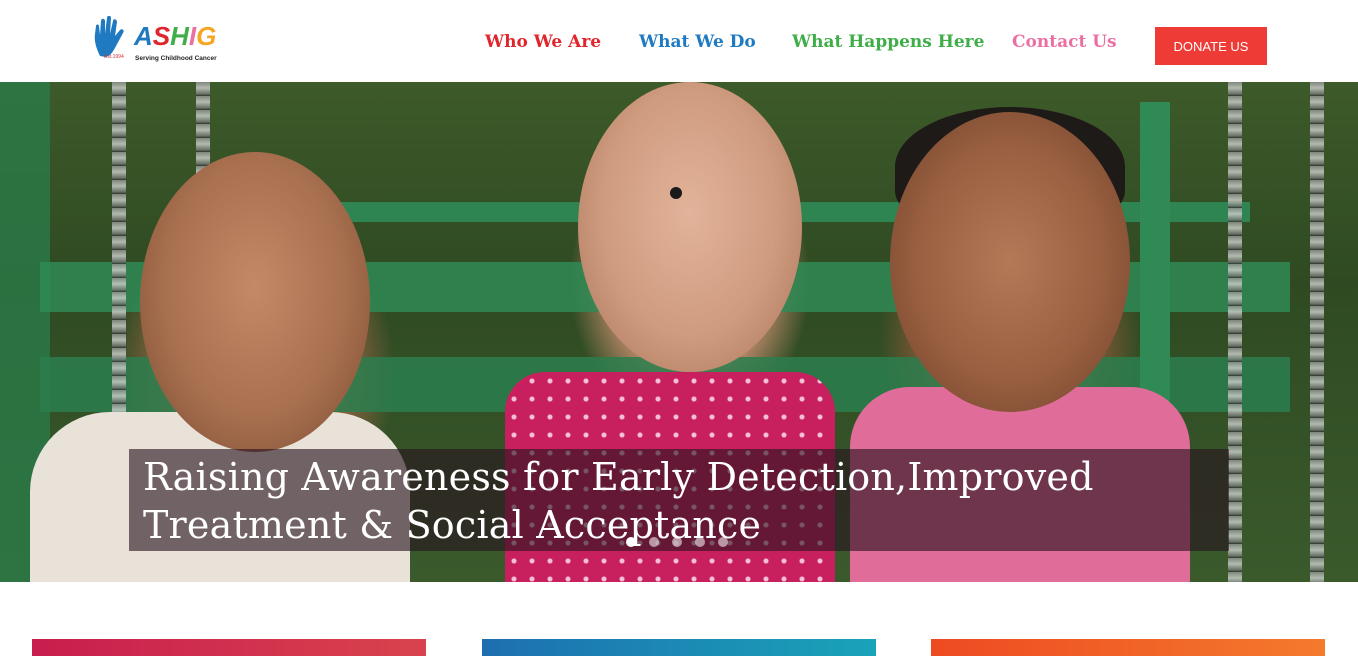  What do you see at coordinates (109, 36) in the screenshot?
I see `hand-icon` at bounding box center [109, 36].